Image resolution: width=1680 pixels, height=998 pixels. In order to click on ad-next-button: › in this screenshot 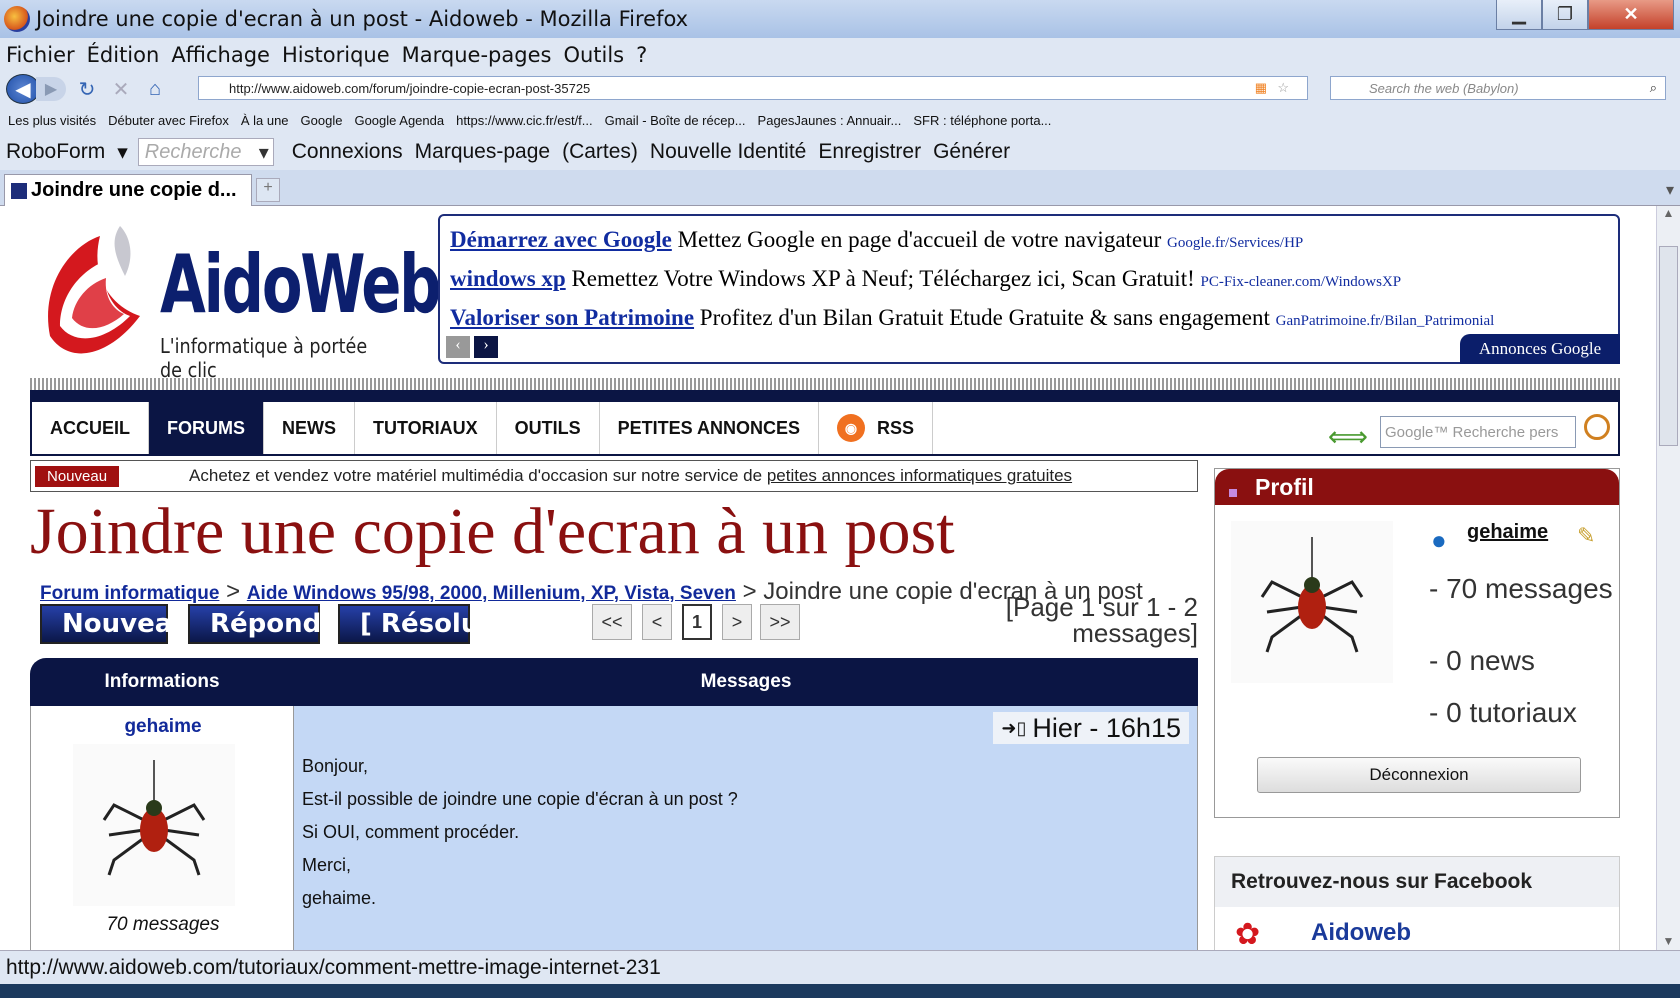, I will do `click(486, 347)`.